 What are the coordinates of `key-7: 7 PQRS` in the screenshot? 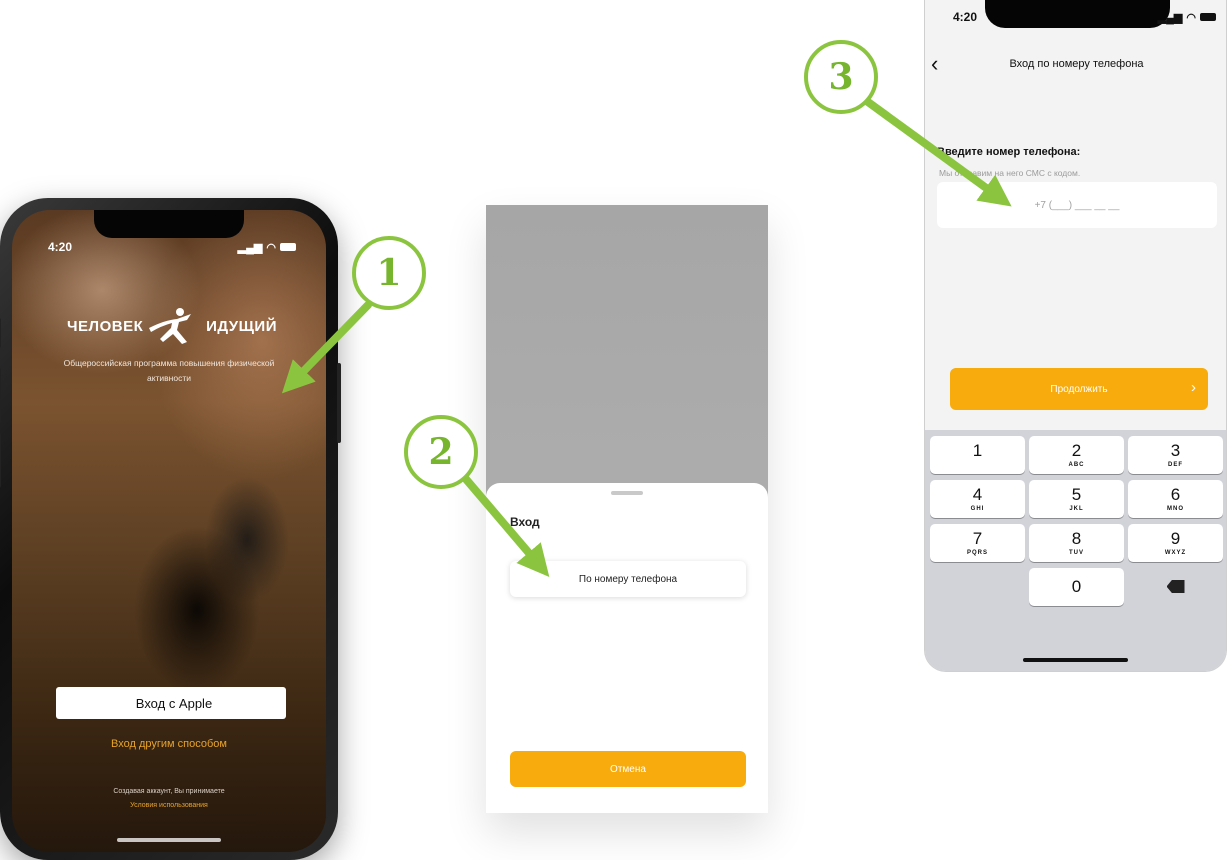 It's located at (977, 543).